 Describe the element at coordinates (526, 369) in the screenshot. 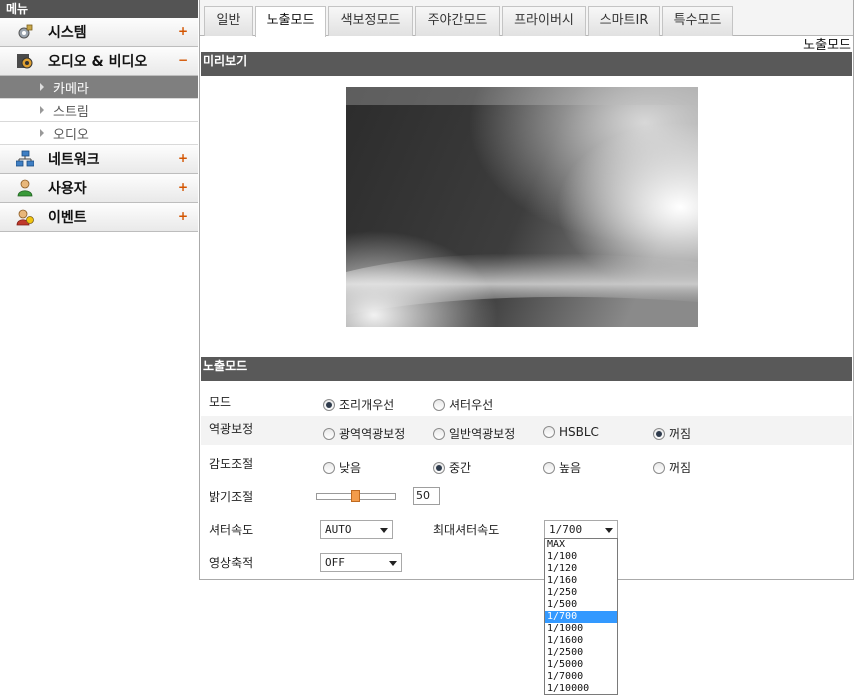

I see `exposure-header: 노출모드` at that location.